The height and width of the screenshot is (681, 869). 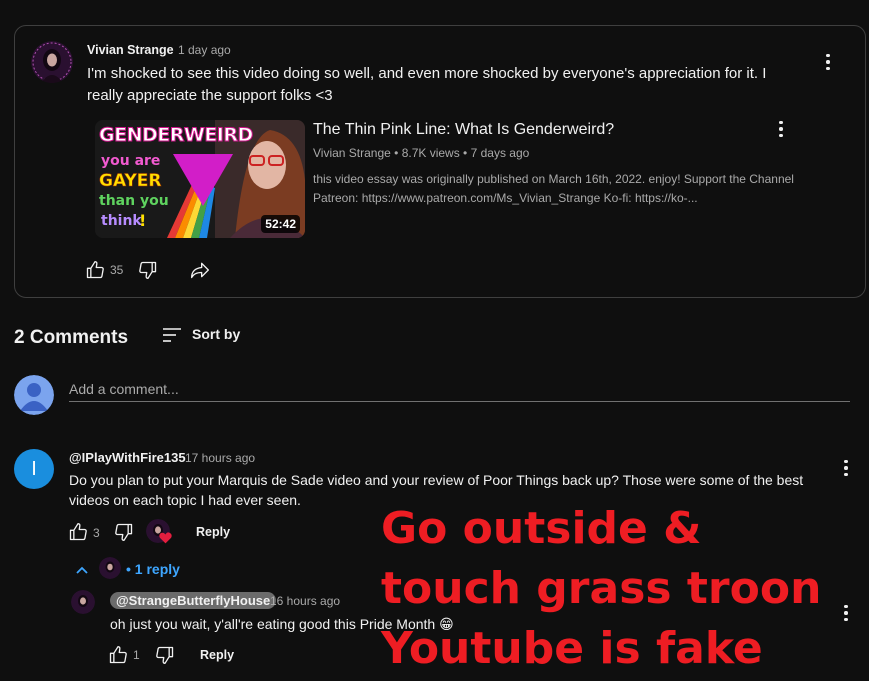 What do you see at coordinates (130, 181) in the screenshot?
I see `thumbnail-text-gayer: GAYER` at bounding box center [130, 181].